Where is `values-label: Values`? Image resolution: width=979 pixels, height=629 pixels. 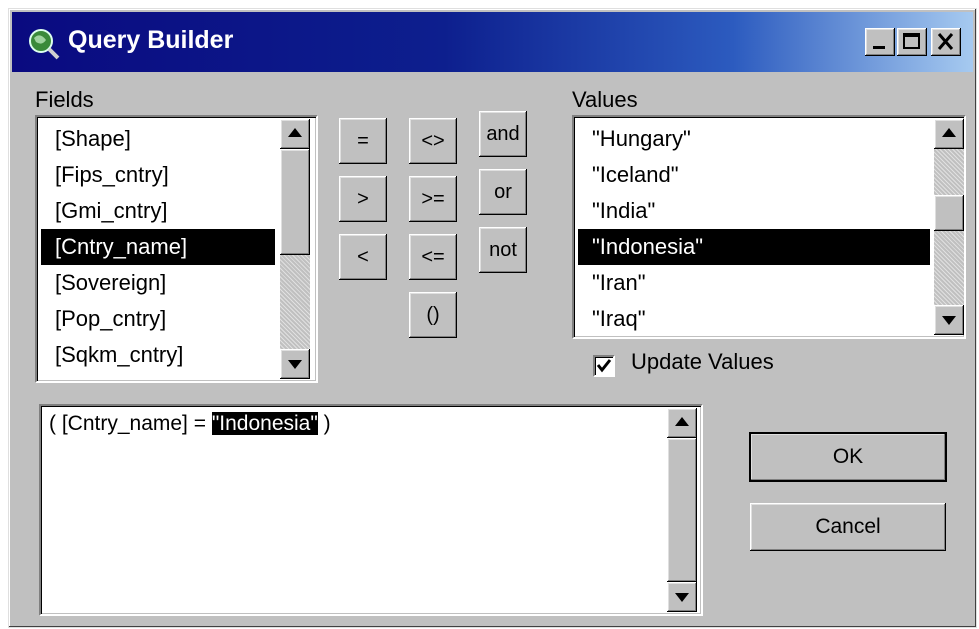 values-label: Values is located at coordinates (605, 99).